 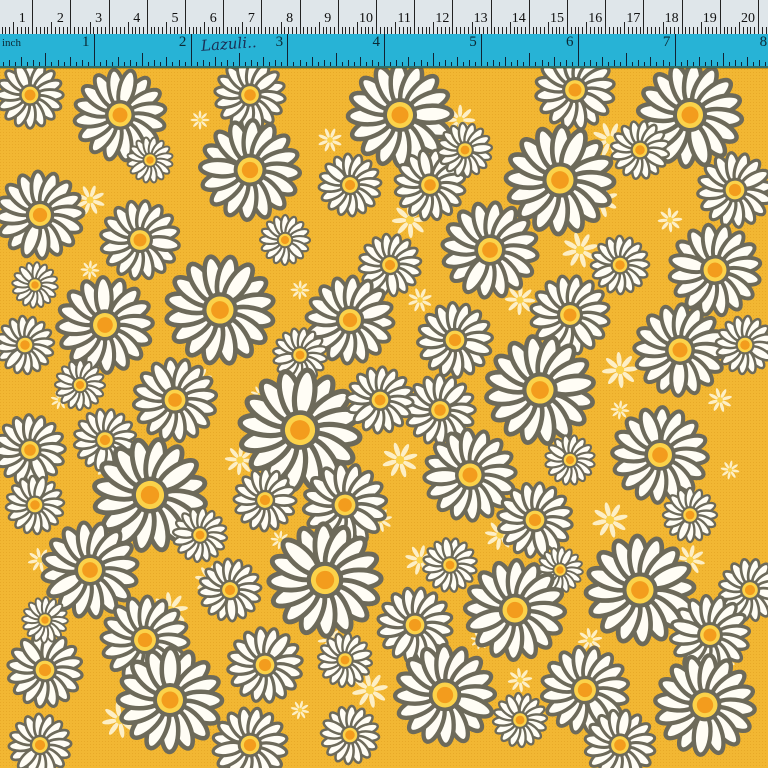 What do you see at coordinates (137, 18) in the screenshot?
I see `cm-label: 4` at bounding box center [137, 18].